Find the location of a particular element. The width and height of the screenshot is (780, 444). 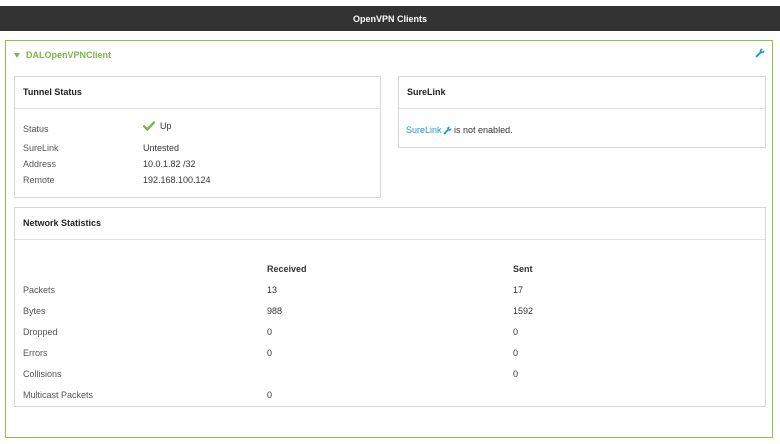

status-text: Up is located at coordinates (166, 126).